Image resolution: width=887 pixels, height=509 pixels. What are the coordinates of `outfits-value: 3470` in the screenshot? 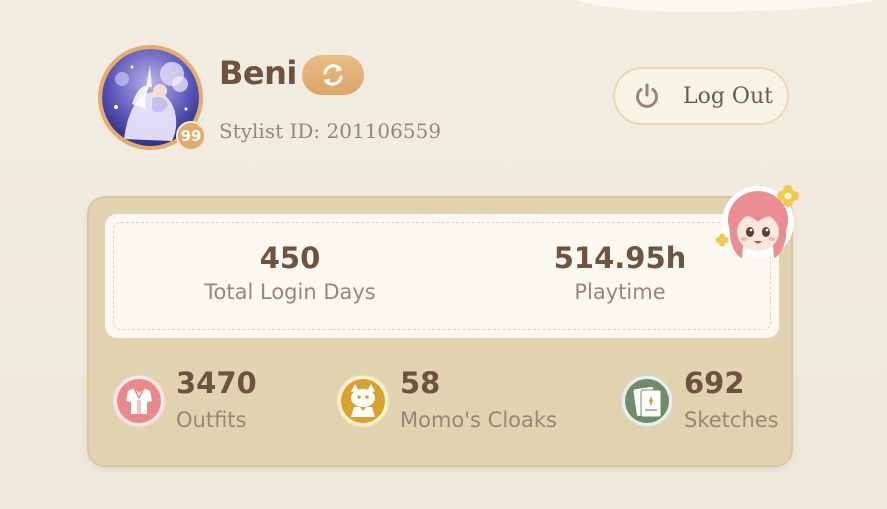 It's located at (216, 383).